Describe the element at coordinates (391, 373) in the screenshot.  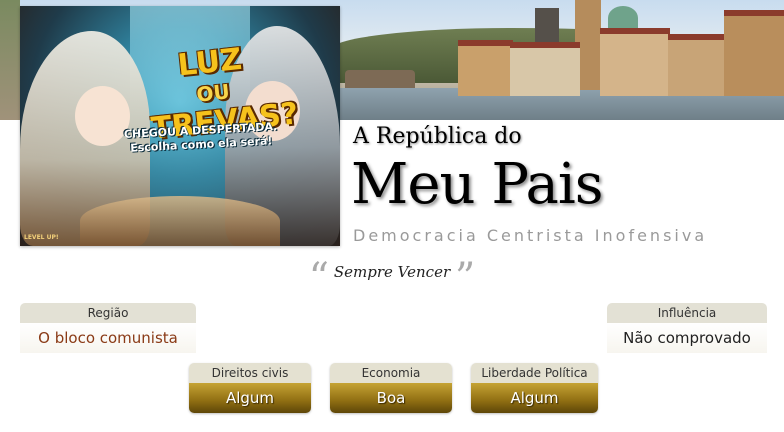
I see `stat-label: Economia` at that location.